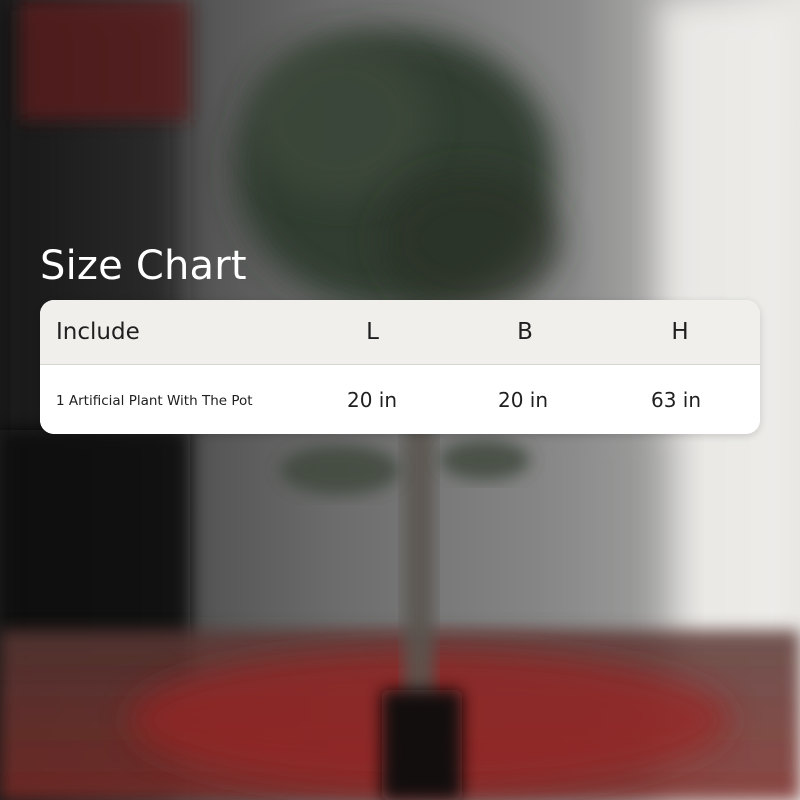  Describe the element at coordinates (98, 332) in the screenshot. I see `header-include: Include` at that location.